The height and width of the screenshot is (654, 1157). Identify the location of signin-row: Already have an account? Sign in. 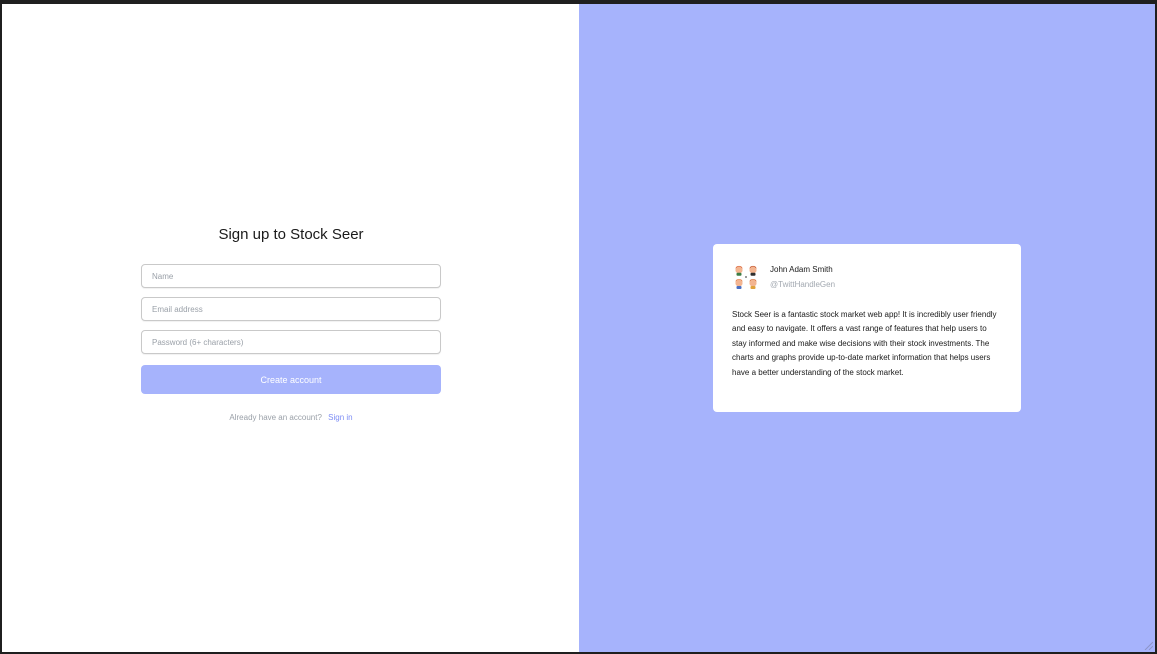
(291, 417).